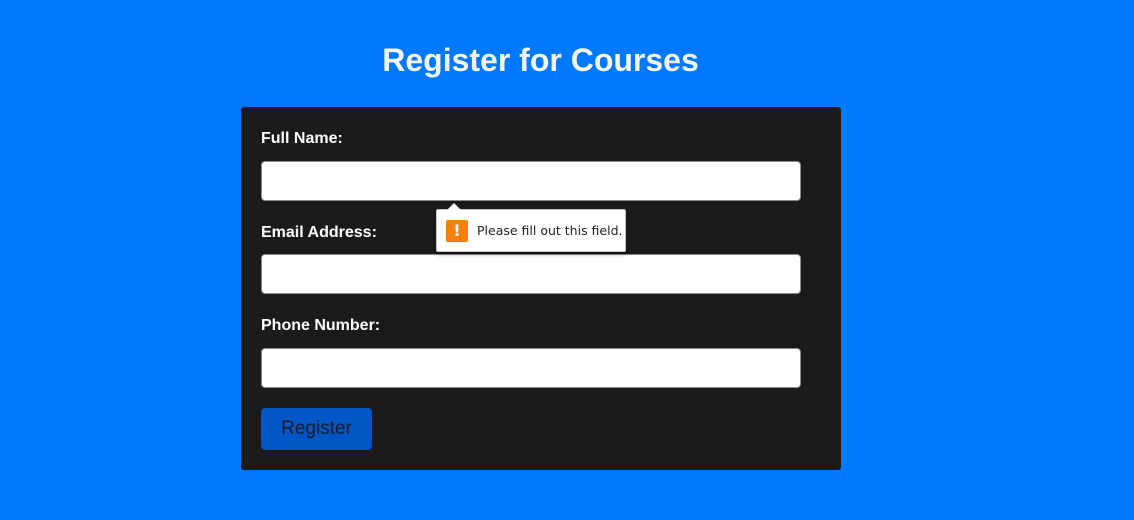  What do you see at coordinates (454, 206) in the screenshot?
I see `tooltip-arrow` at bounding box center [454, 206].